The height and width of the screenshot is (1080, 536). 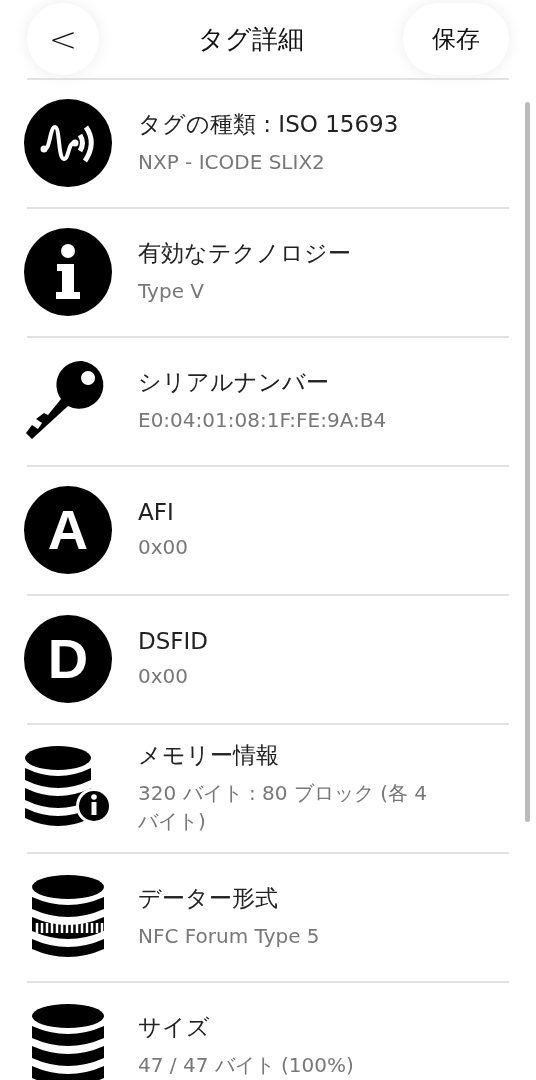 What do you see at coordinates (208, 898) in the screenshot?
I see `row-label: データー形式` at bounding box center [208, 898].